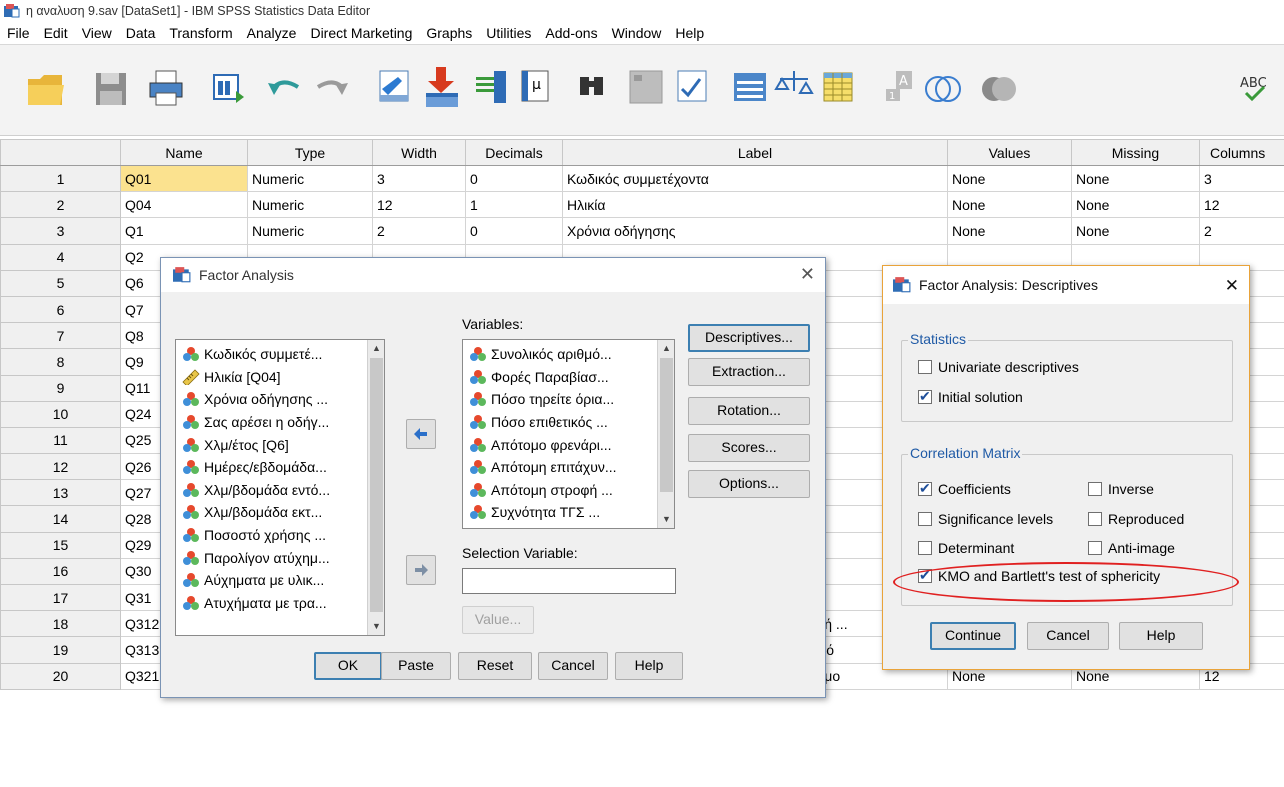 This screenshot has width=1284, height=787. What do you see at coordinates (110, 88) in the screenshot?
I see `save-icon` at bounding box center [110, 88].